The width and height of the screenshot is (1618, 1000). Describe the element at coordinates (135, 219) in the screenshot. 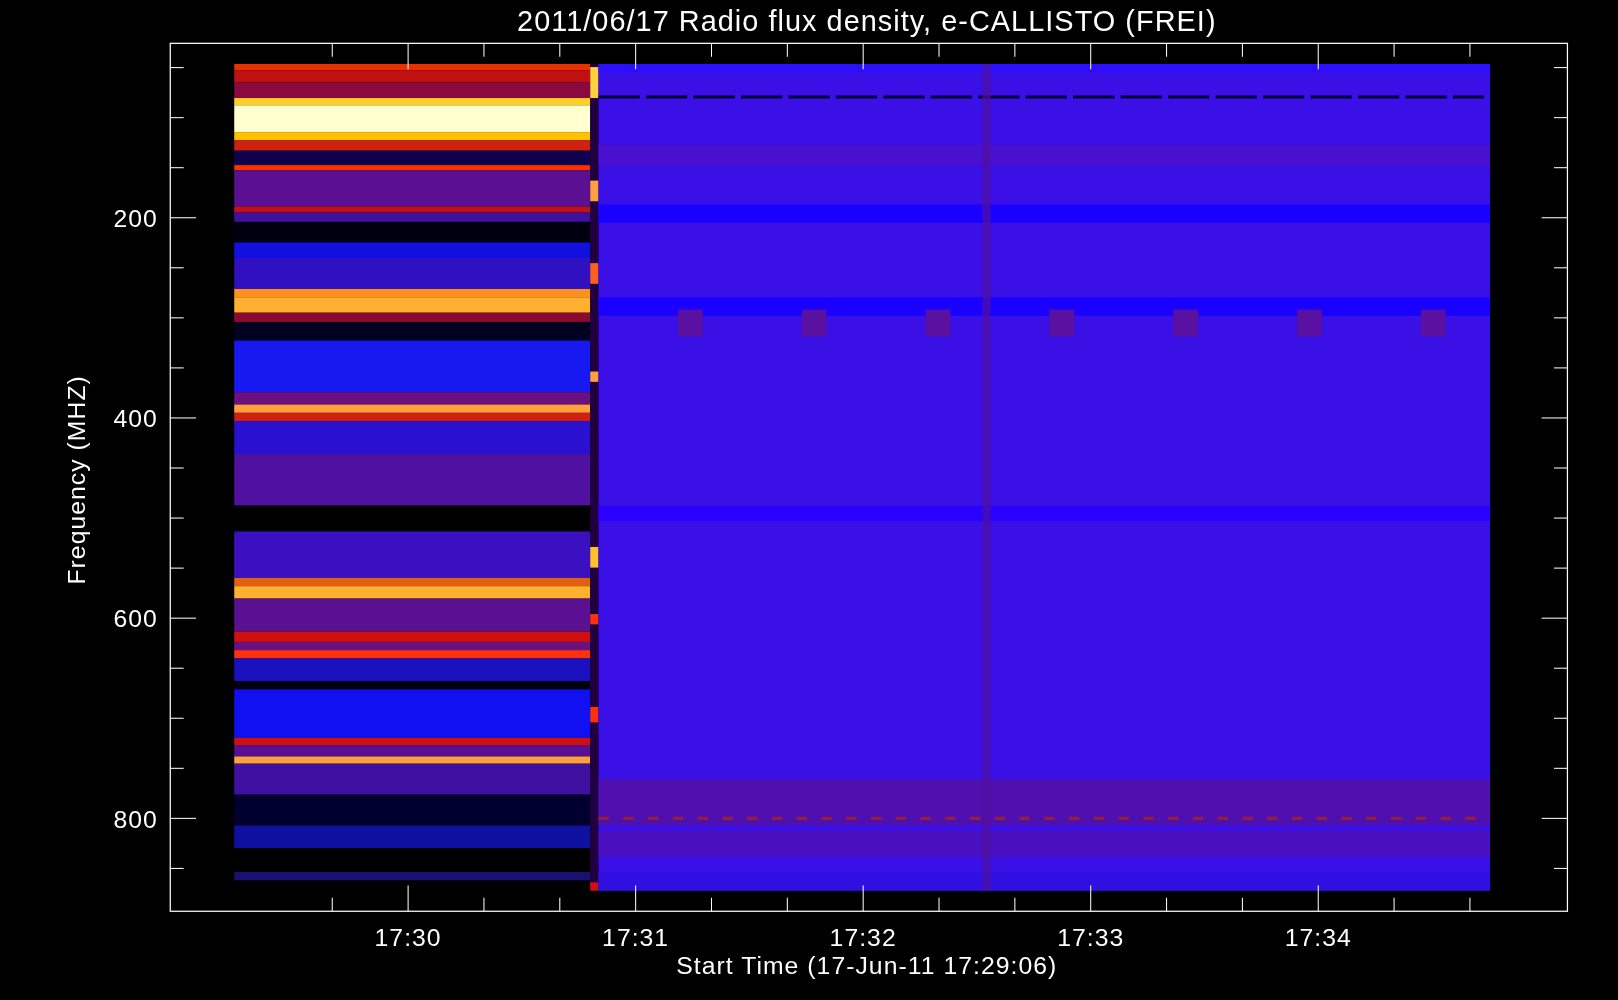

I see `y-tick-label: 200` at that location.